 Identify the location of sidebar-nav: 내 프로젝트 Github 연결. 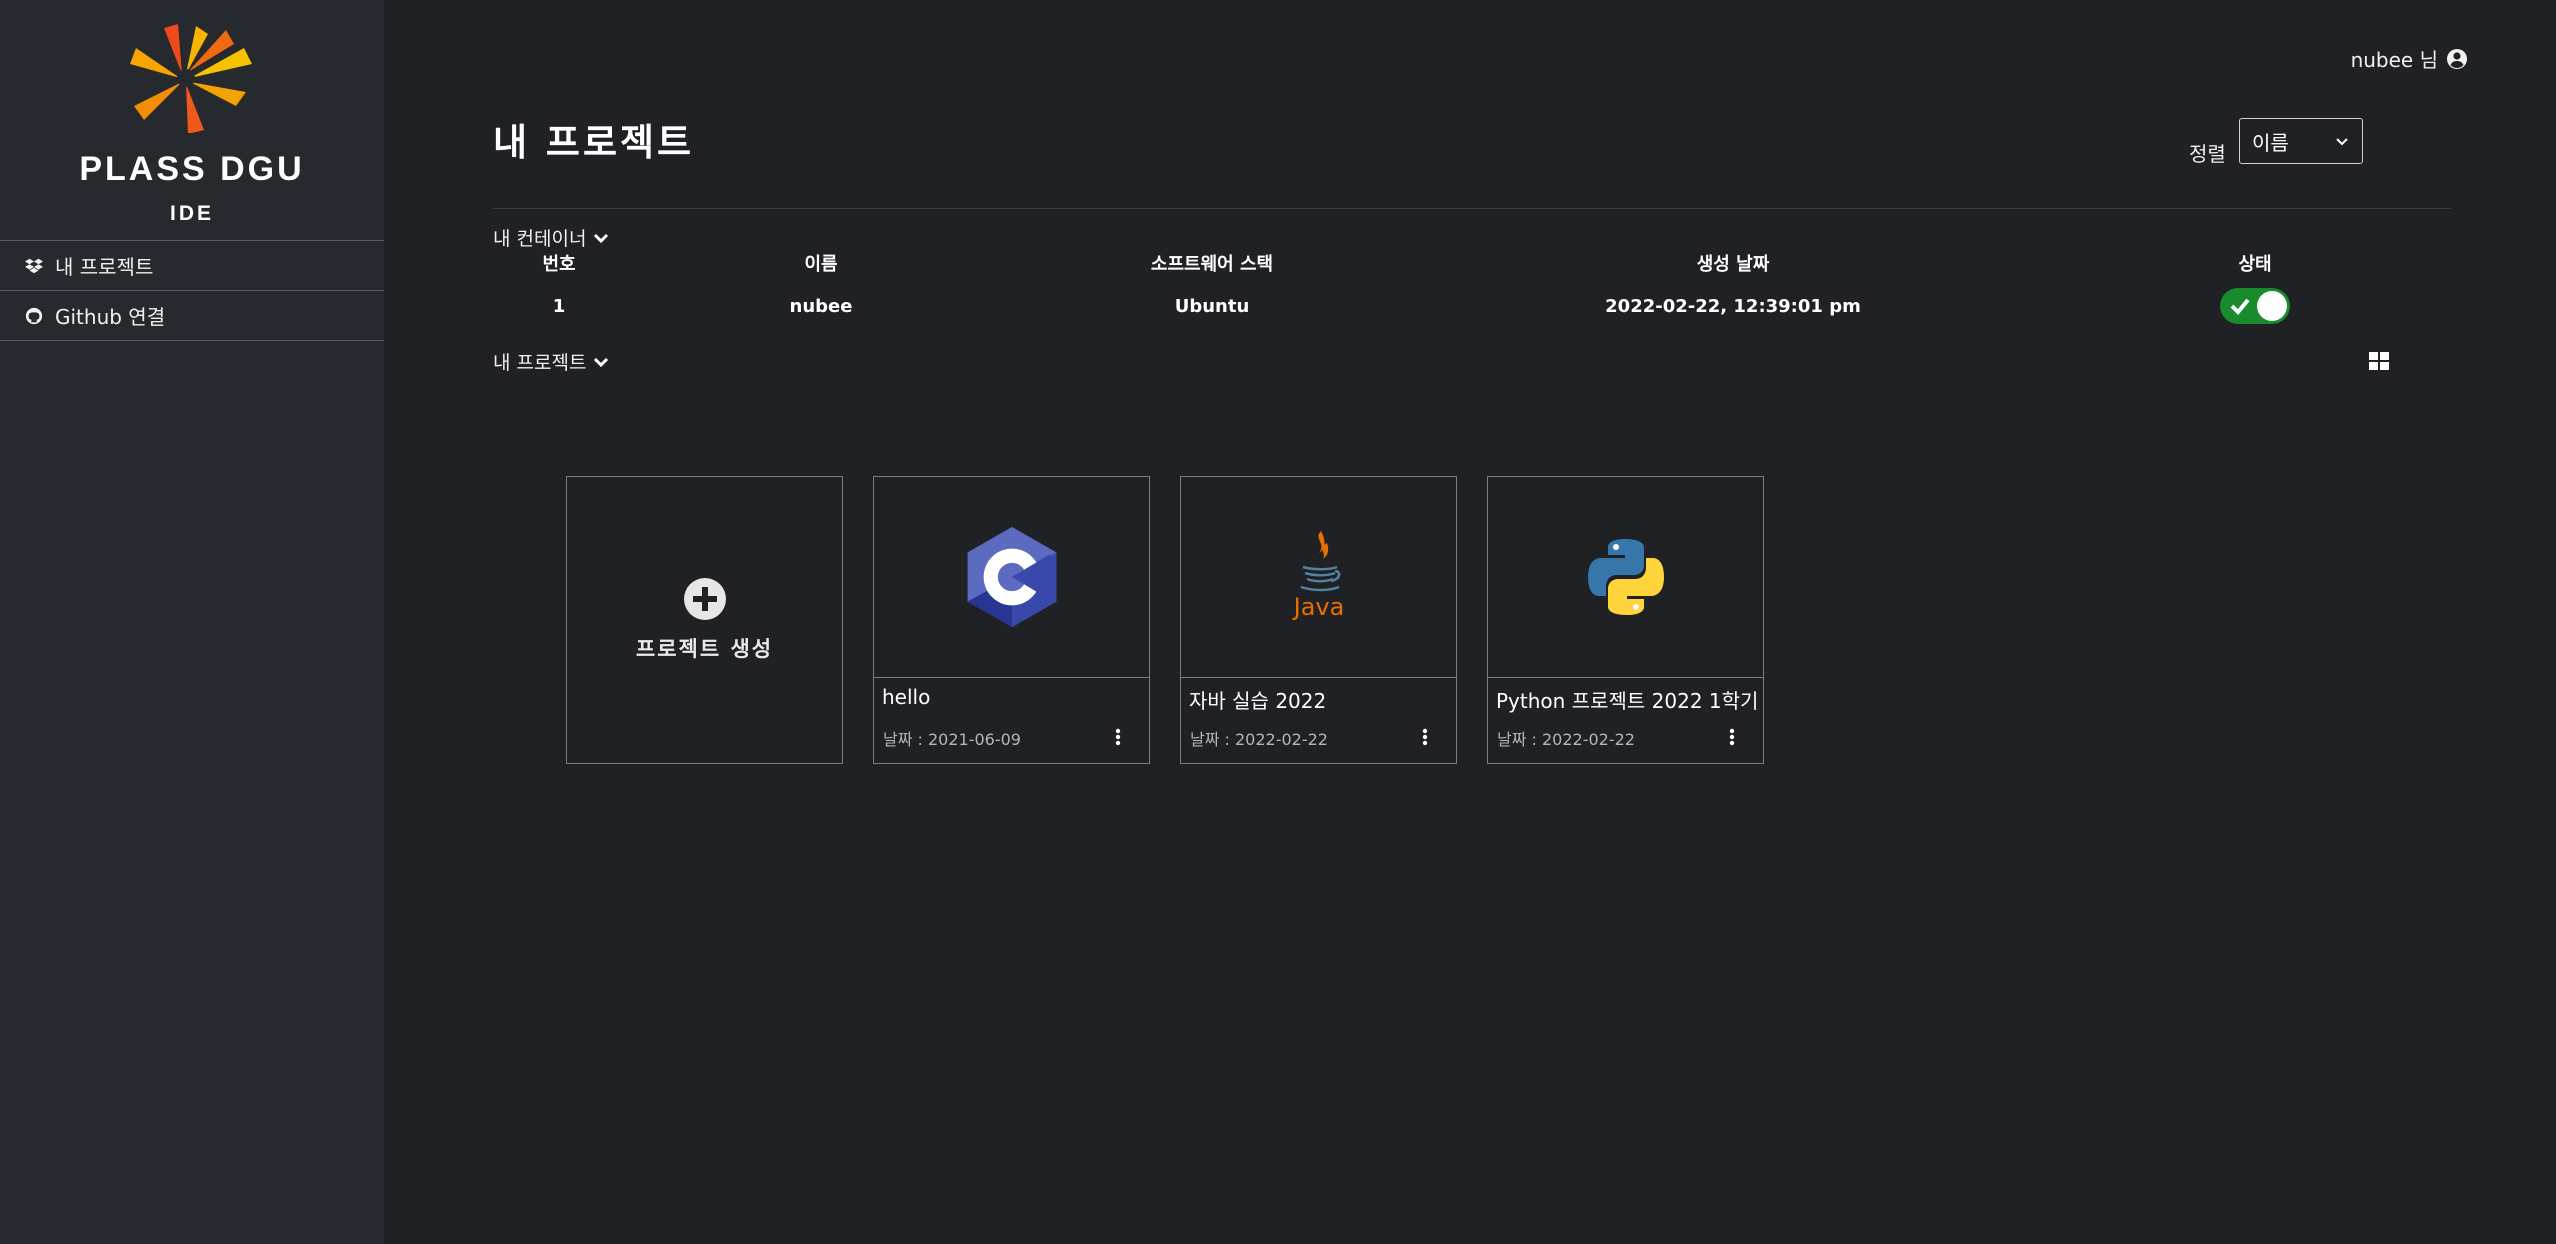
(192, 290).